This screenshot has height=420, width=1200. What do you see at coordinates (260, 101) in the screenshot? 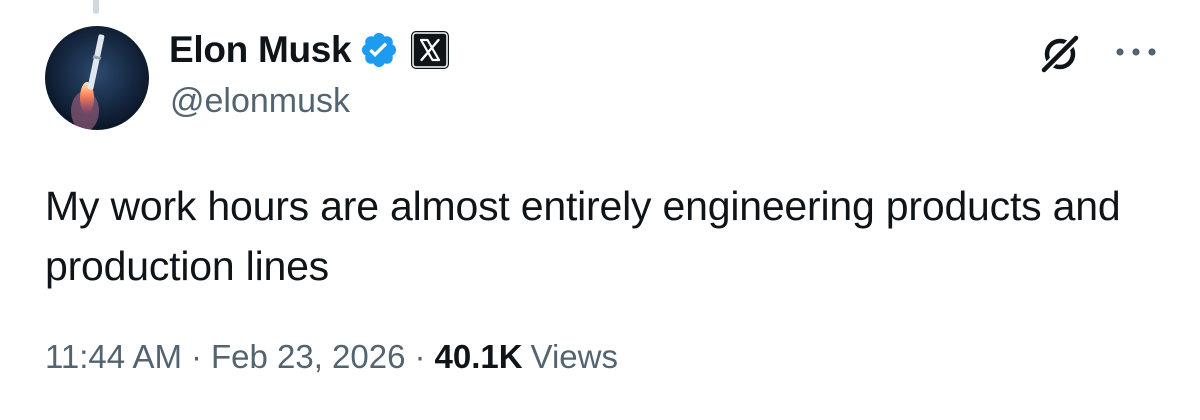
I see `author-handle: @elonmusk` at bounding box center [260, 101].